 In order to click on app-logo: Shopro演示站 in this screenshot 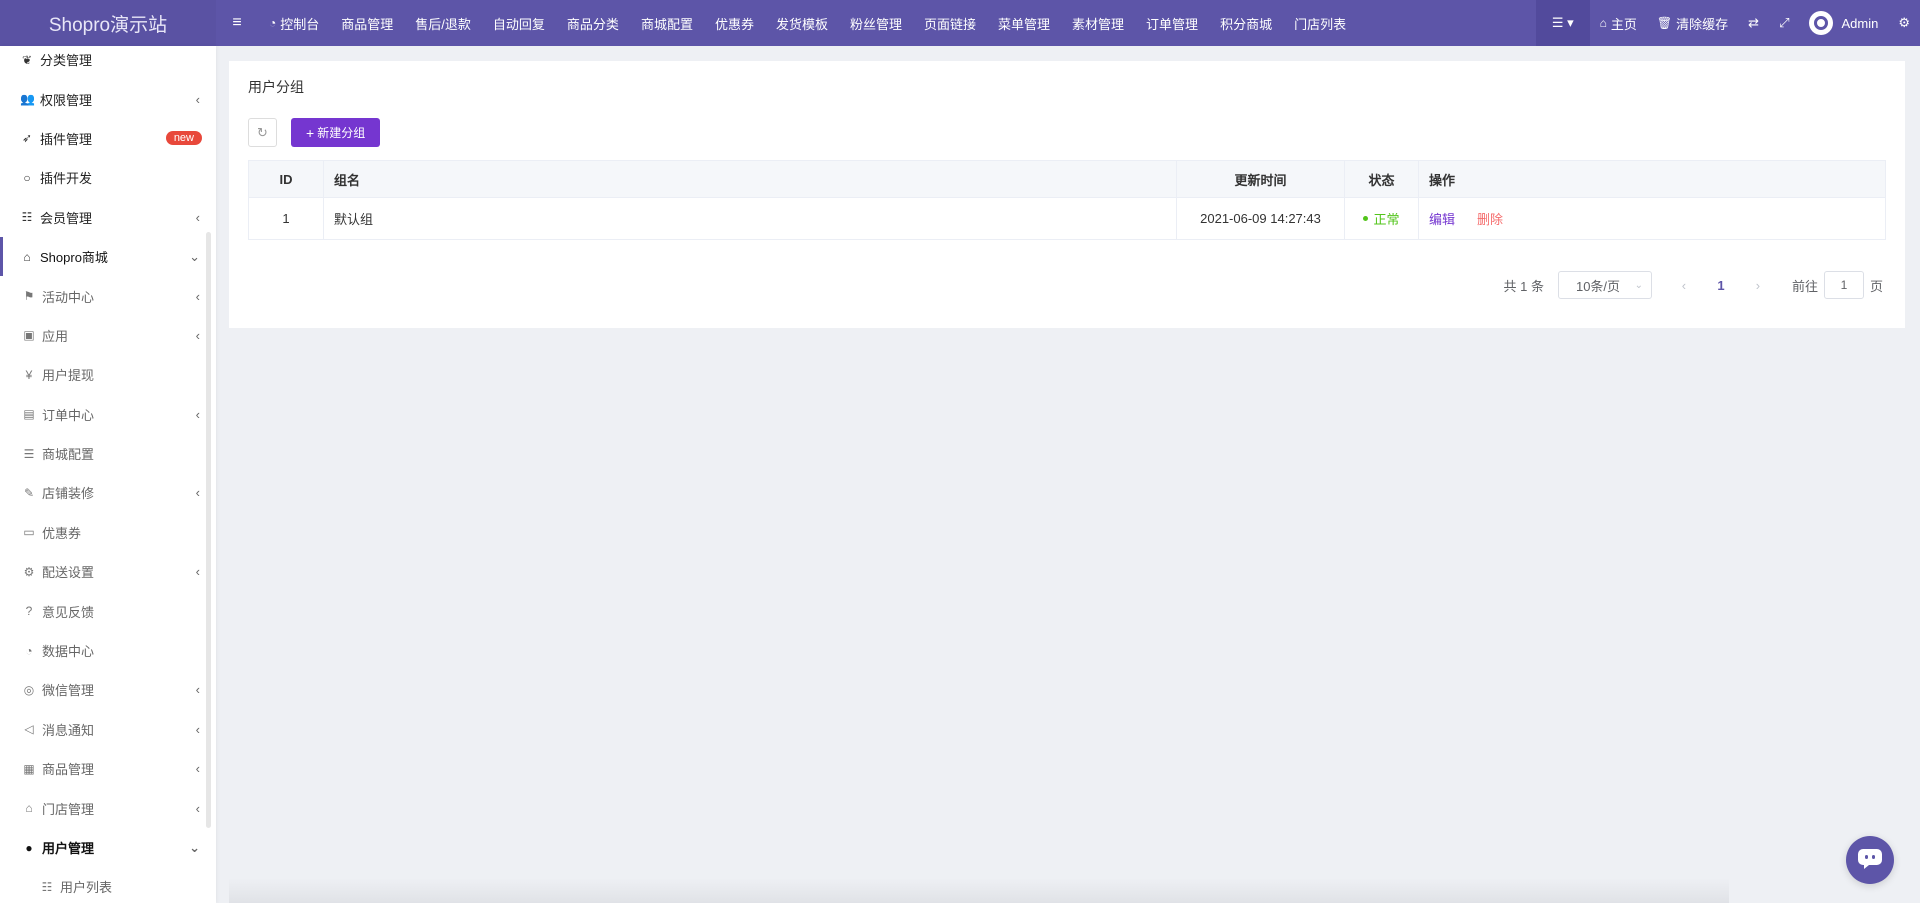, I will do `click(108, 23)`.